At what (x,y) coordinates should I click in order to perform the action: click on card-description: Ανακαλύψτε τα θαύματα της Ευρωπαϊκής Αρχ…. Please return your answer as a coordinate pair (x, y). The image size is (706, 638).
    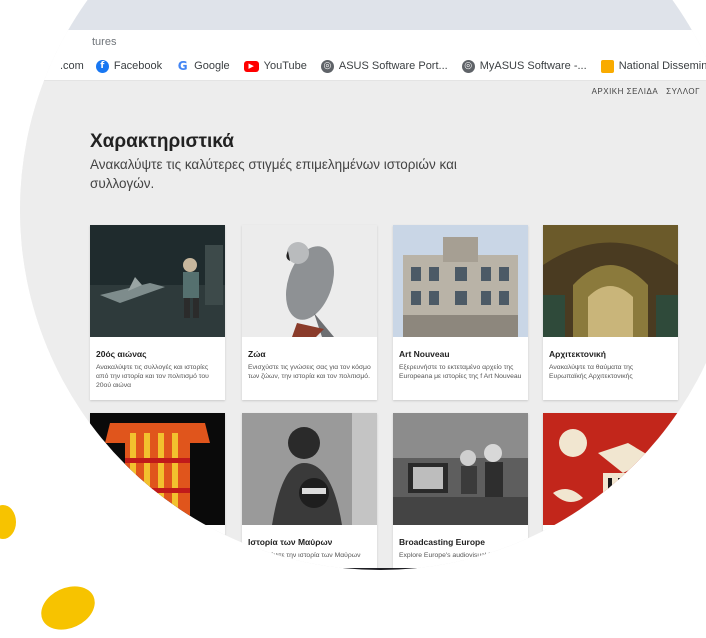
    Looking at the image, I should click on (591, 372).